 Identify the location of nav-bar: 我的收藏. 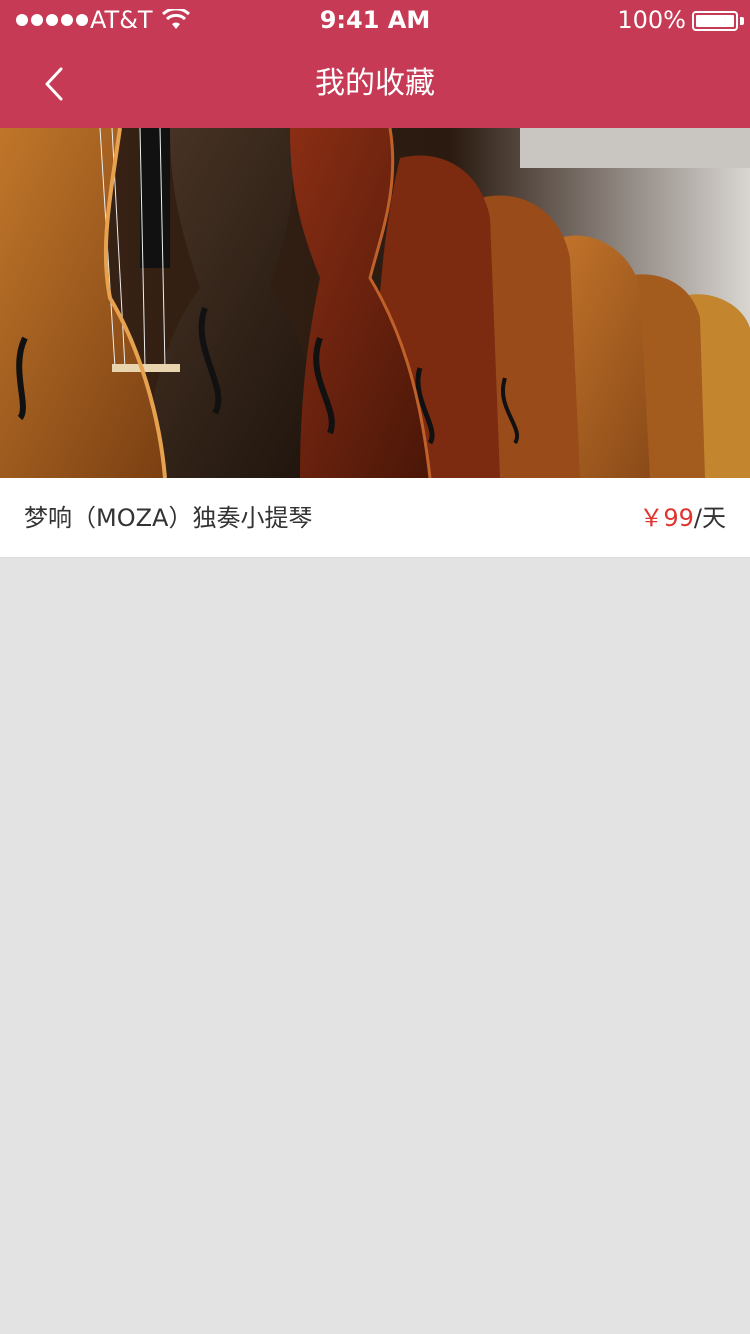
(375, 84).